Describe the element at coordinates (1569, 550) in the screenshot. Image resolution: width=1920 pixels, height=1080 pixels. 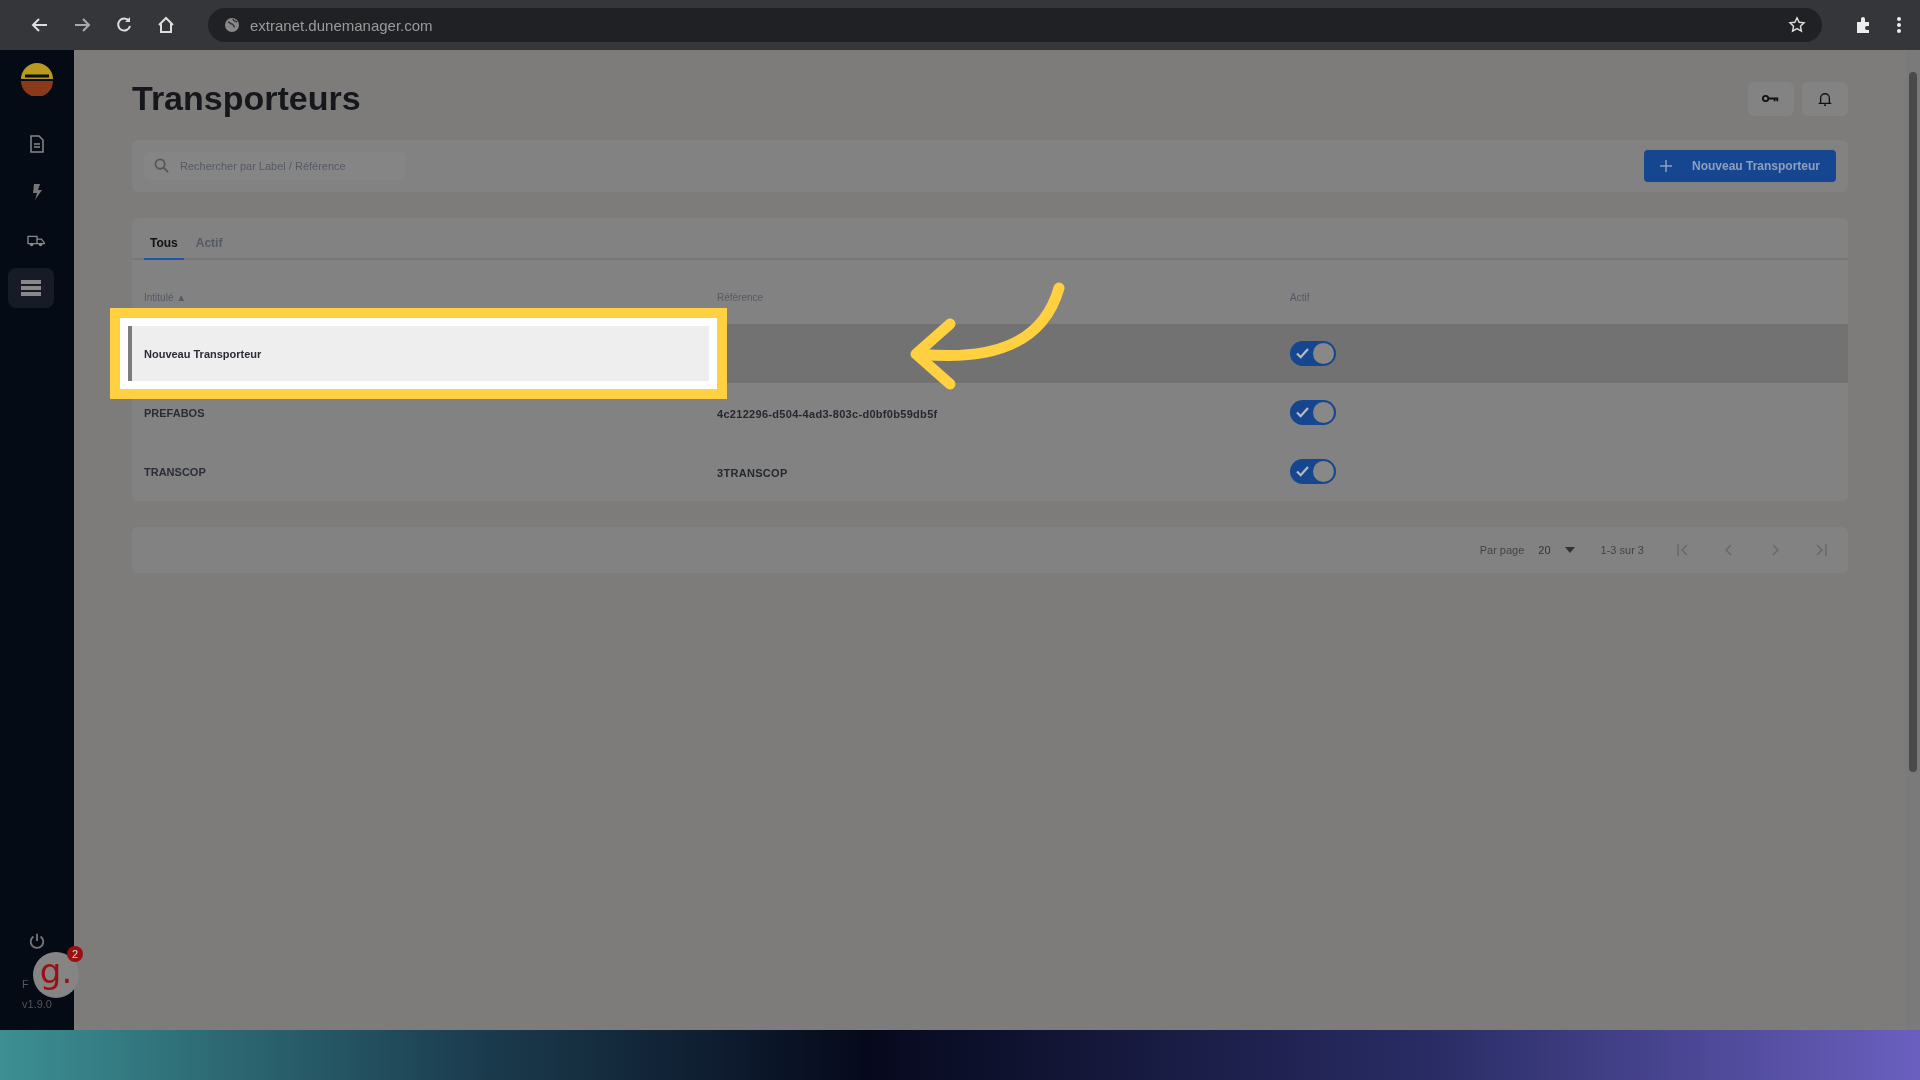
I see `caret-icon` at that location.